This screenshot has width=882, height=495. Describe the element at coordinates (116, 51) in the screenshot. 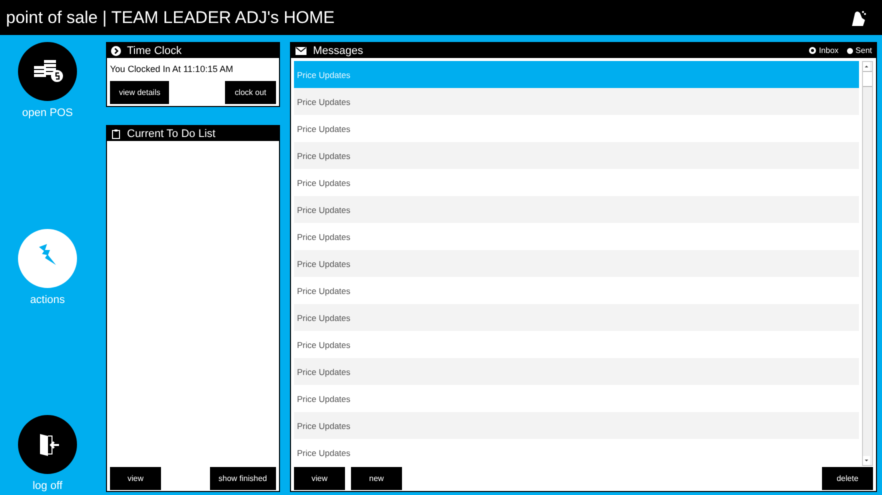

I see `clock-icon` at that location.